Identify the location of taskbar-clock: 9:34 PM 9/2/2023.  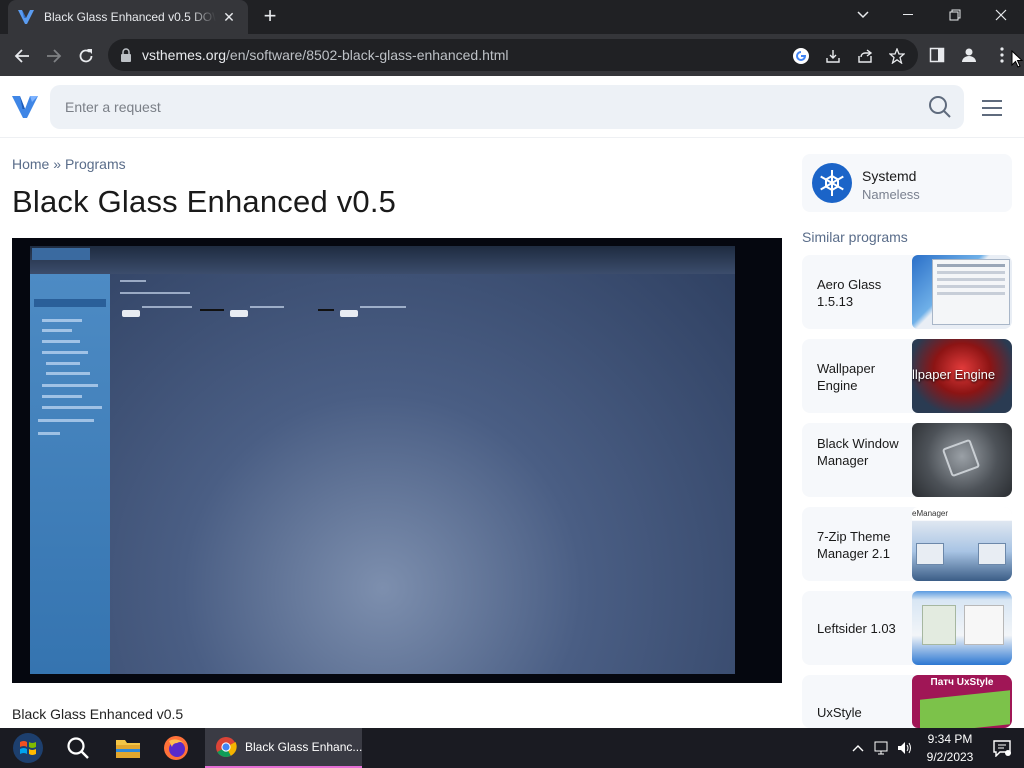
(950, 748).